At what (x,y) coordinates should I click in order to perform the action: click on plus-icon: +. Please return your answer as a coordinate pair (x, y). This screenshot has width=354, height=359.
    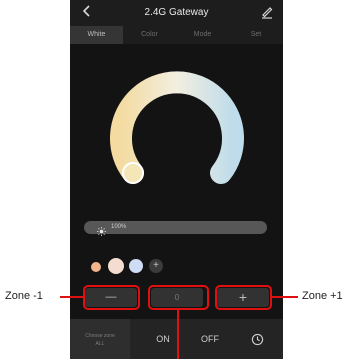
    Looking at the image, I should click on (156, 265).